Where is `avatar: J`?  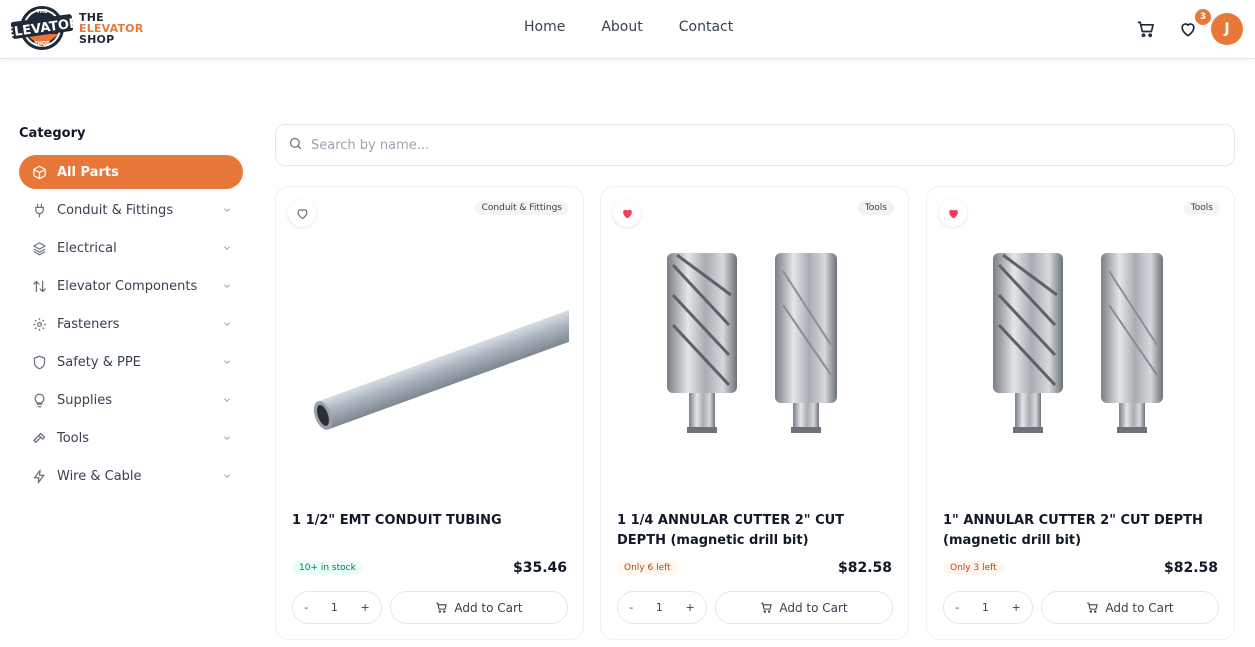 avatar: J is located at coordinates (1227, 29).